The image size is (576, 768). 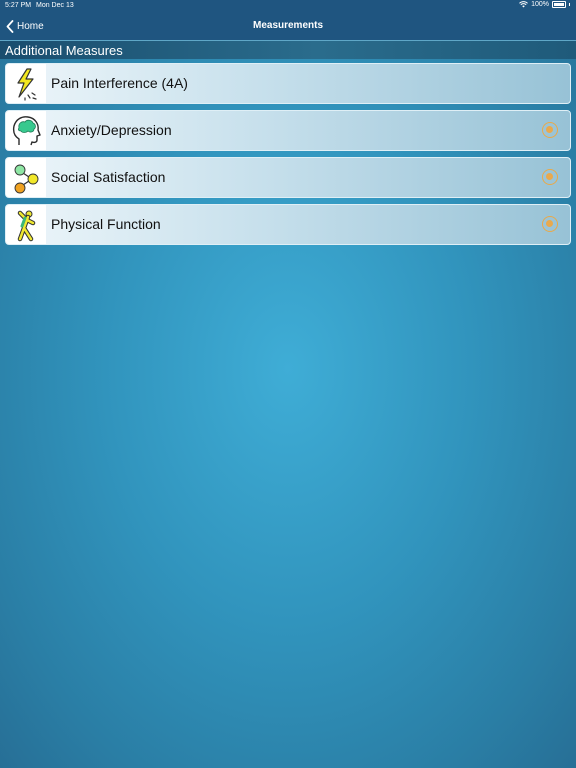 I want to click on status-bar: 5:27 PM Mon Dec 13 100%, so click(x=288, y=6).